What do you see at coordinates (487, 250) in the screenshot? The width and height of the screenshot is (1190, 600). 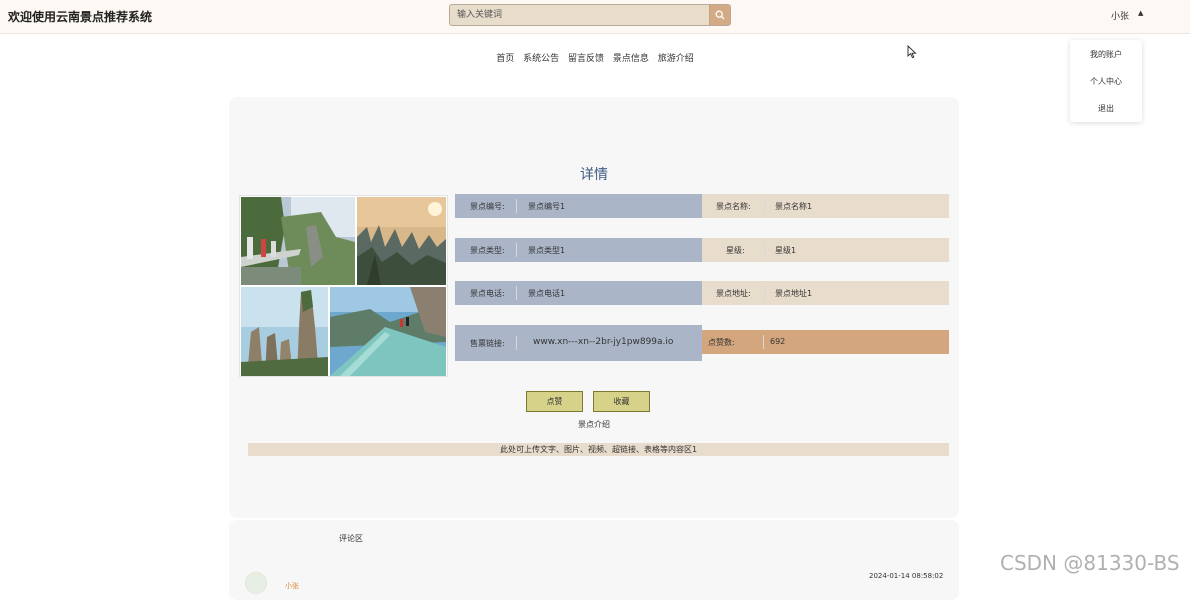 I see `label-attraction-type: 景点类型:` at bounding box center [487, 250].